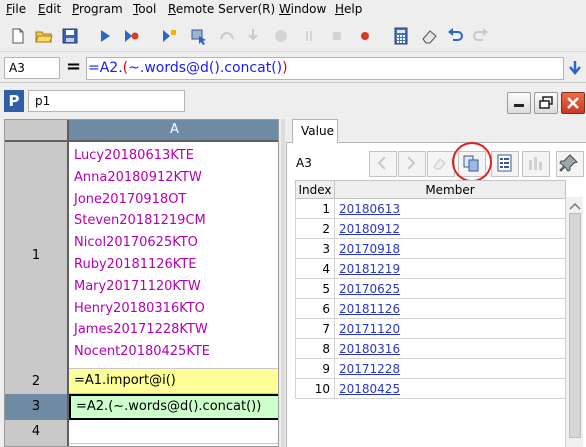 The width and height of the screenshot is (586, 447). I want to click on cell-a1-line: Jone20170918OT, so click(130, 199).